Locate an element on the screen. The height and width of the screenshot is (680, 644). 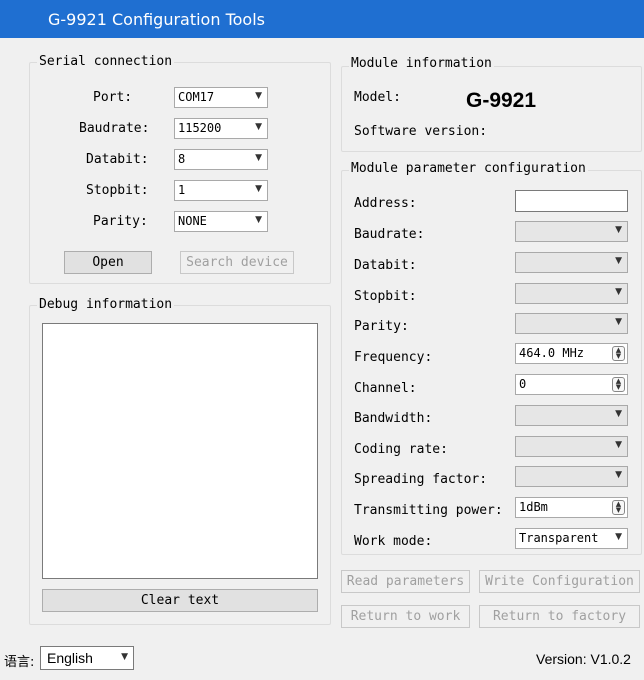
write-configuration-button: Write Configuration is located at coordinates (559, 581).